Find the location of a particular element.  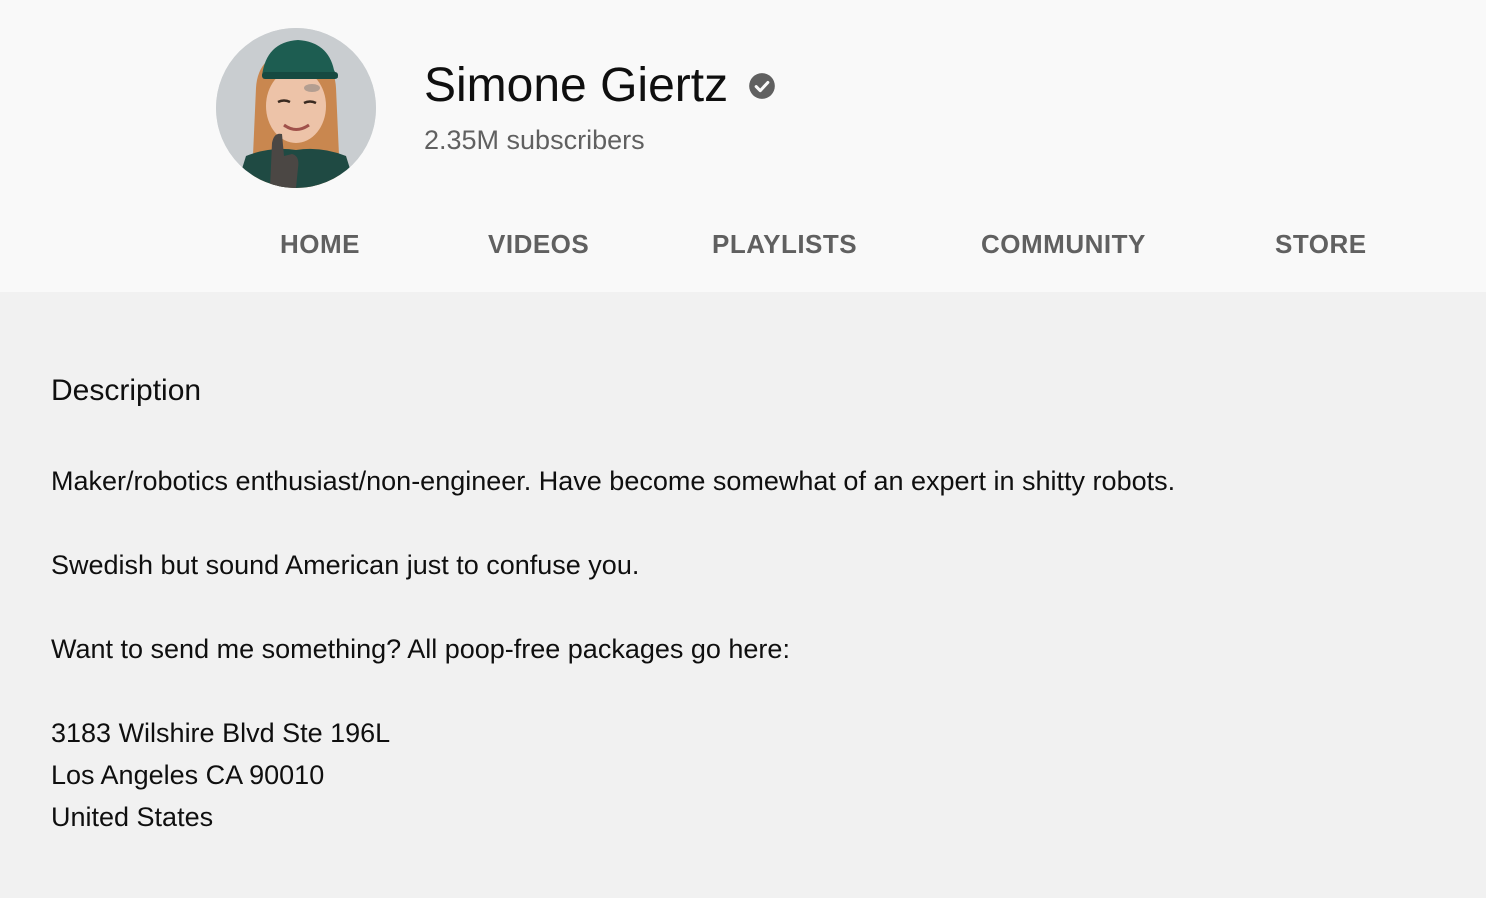

channel-name-row: Simone Giertz is located at coordinates (600, 86).